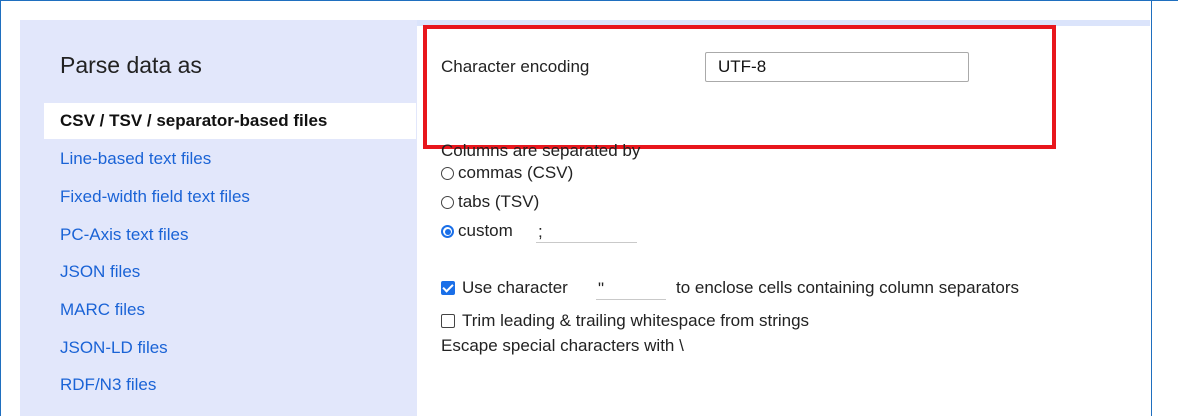  I want to click on sidebar-item-line-based: Line-based text files, so click(230, 159).